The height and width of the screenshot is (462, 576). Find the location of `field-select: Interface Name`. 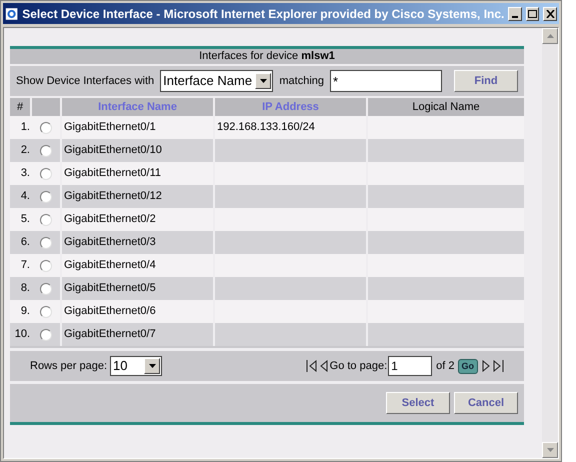

field-select: Interface Name is located at coordinates (217, 81).